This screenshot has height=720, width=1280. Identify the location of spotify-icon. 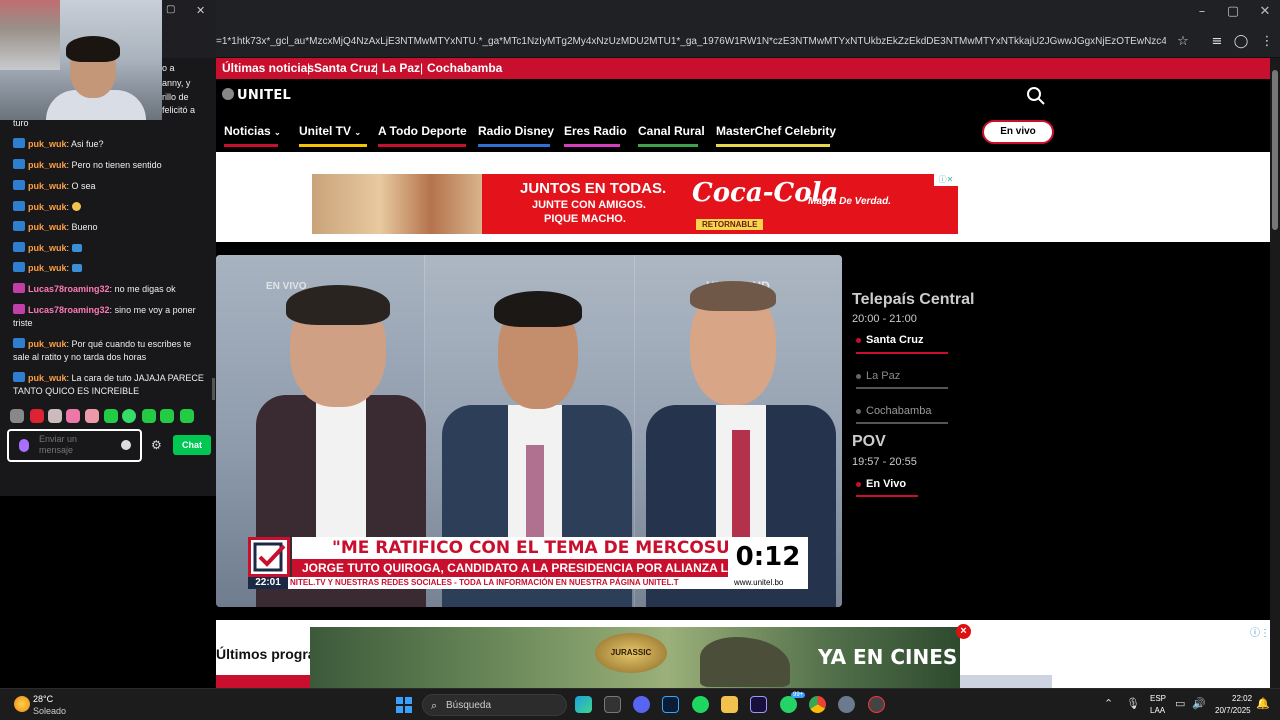
(700, 704).